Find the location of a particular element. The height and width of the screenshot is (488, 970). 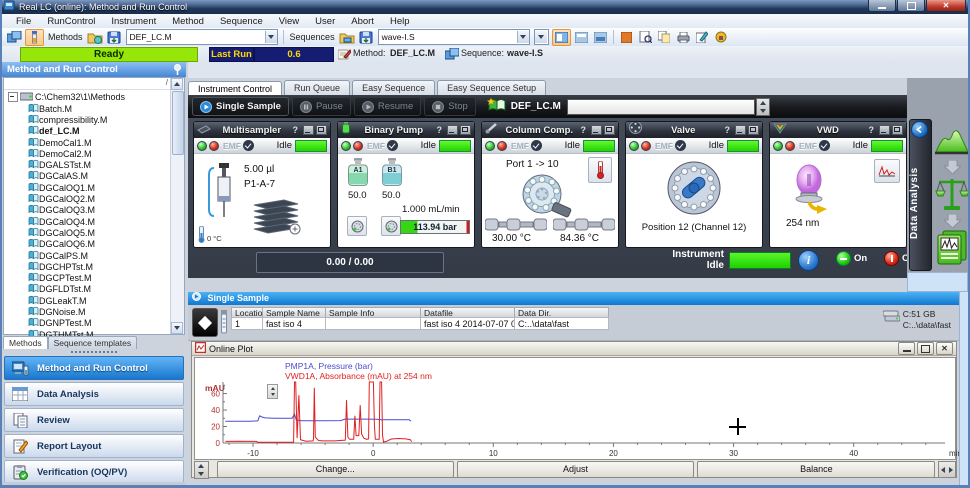

vial-position: P1-A-7 is located at coordinates (259, 184).